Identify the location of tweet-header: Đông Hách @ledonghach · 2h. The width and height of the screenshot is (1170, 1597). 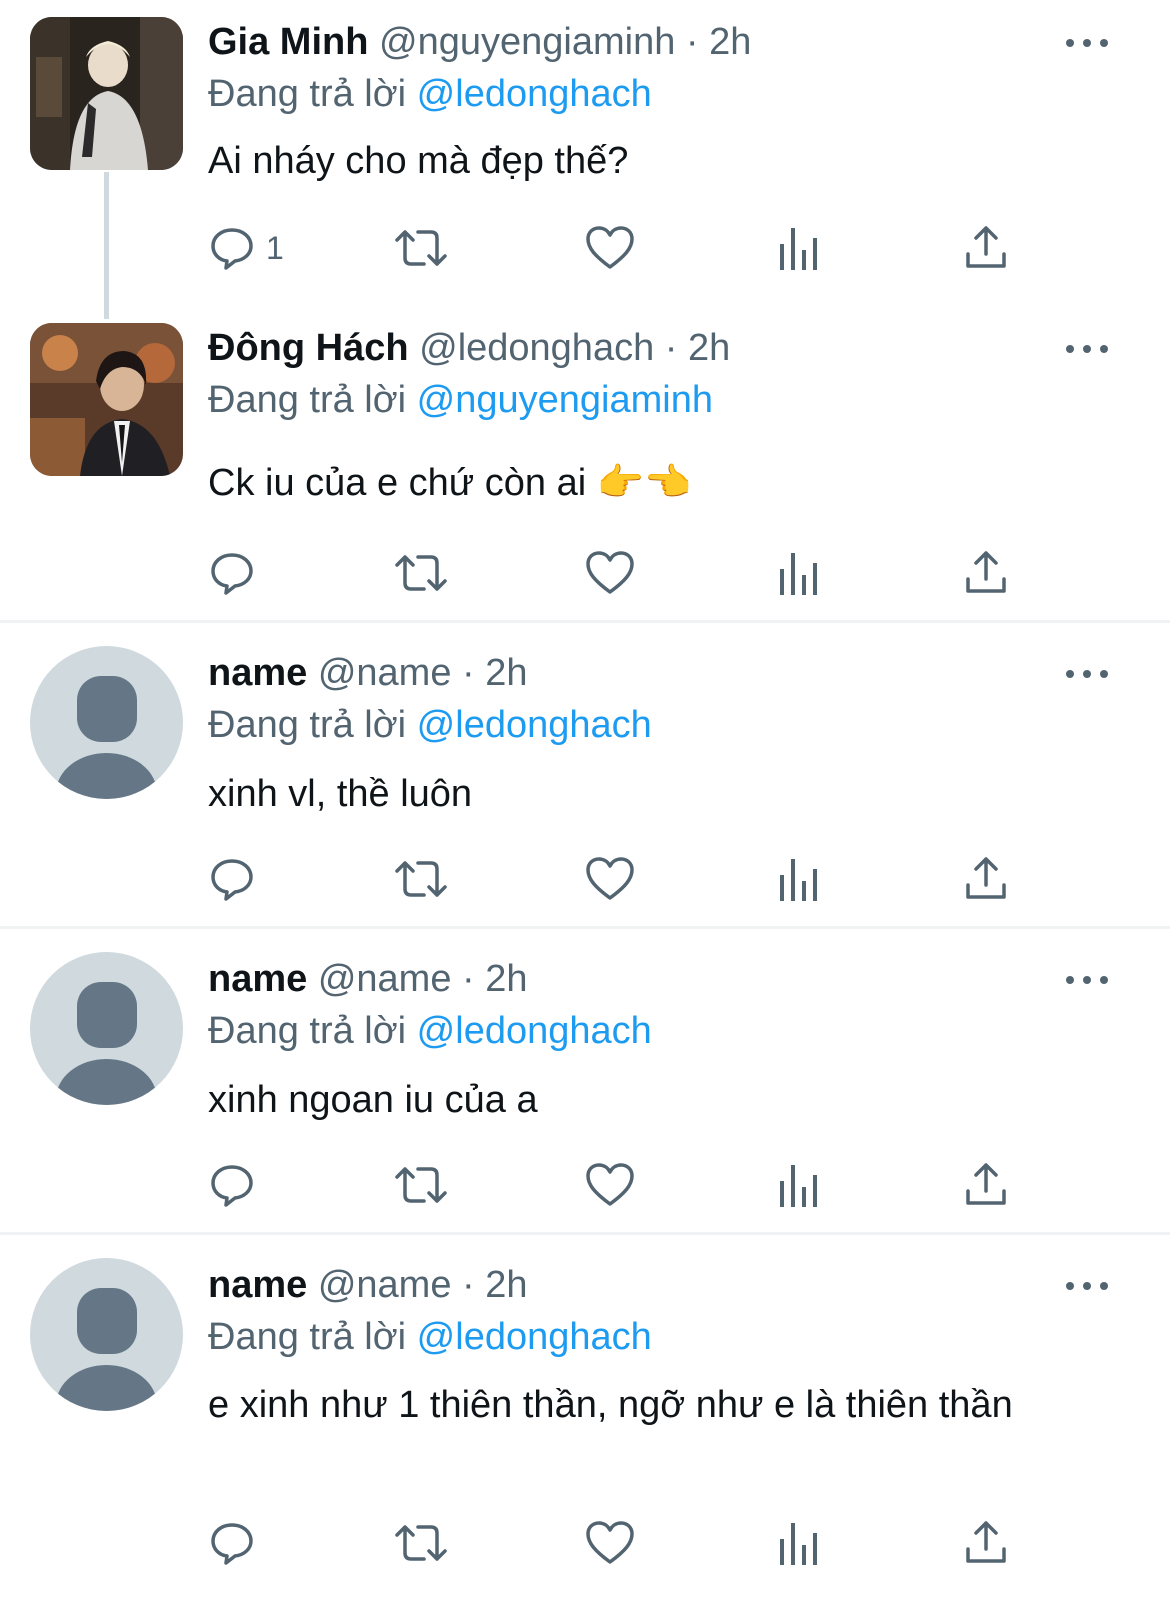
(469, 348).